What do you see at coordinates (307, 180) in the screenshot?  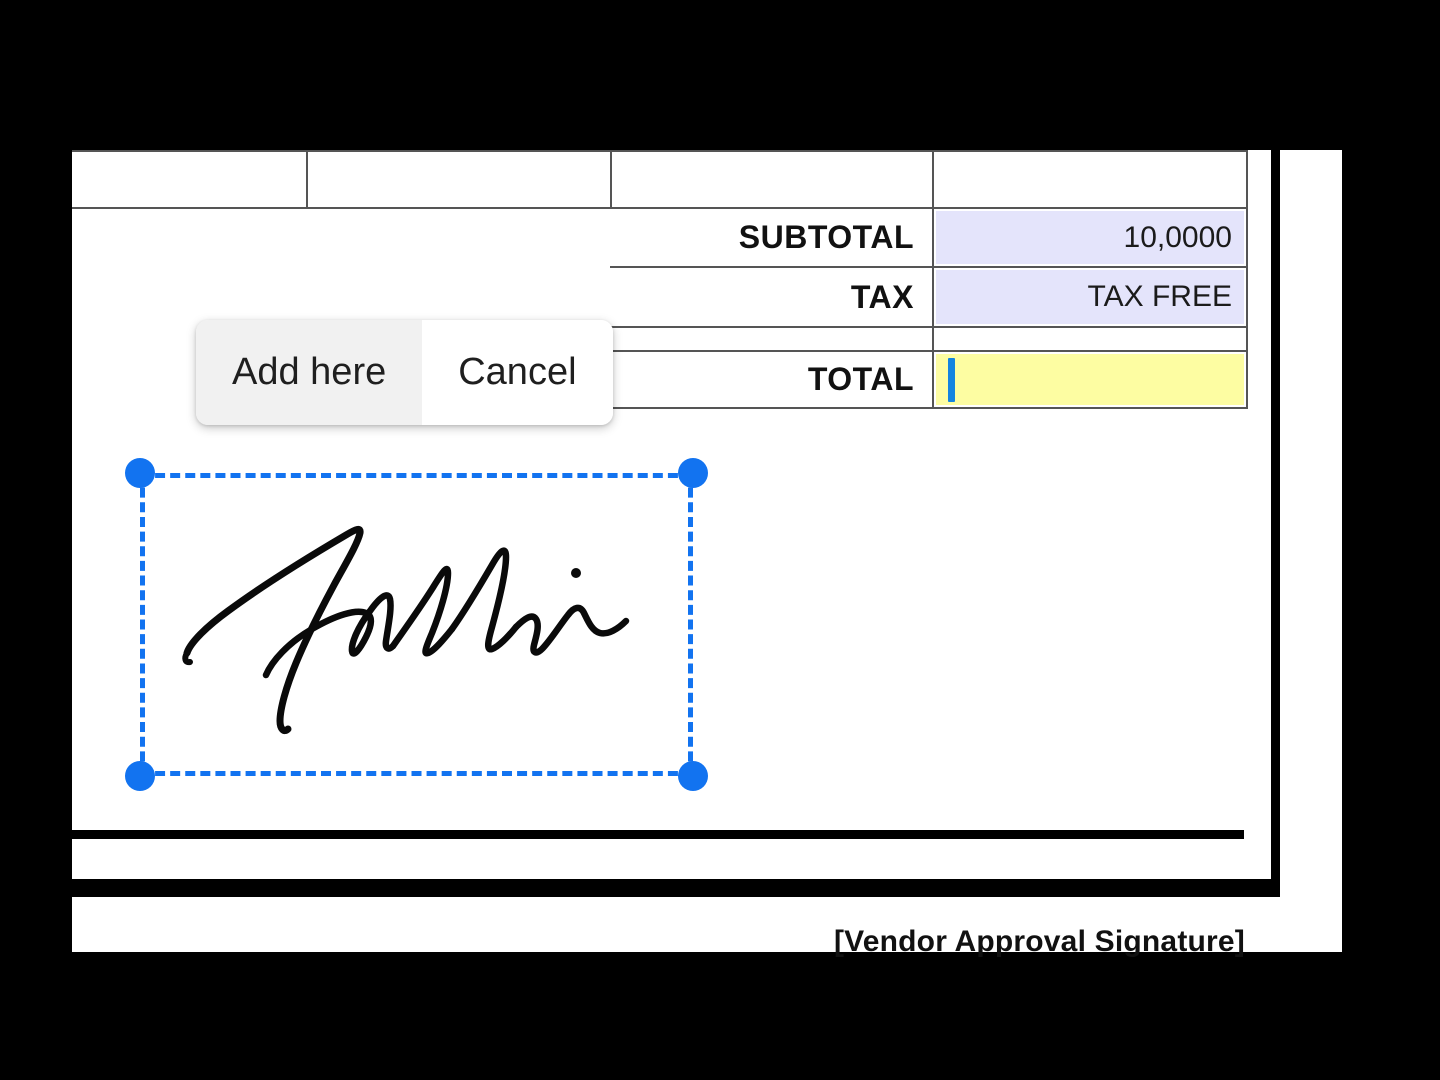 I see `table-divider-col1` at bounding box center [307, 180].